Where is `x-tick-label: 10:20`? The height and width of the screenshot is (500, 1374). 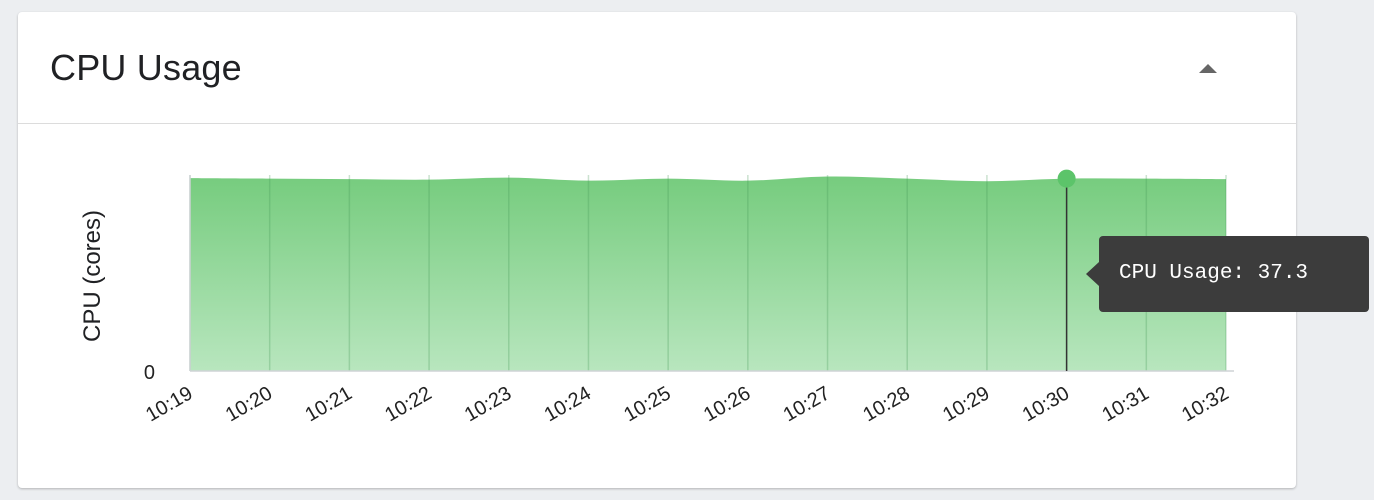 x-tick-label: 10:20 is located at coordinates (249, 404).